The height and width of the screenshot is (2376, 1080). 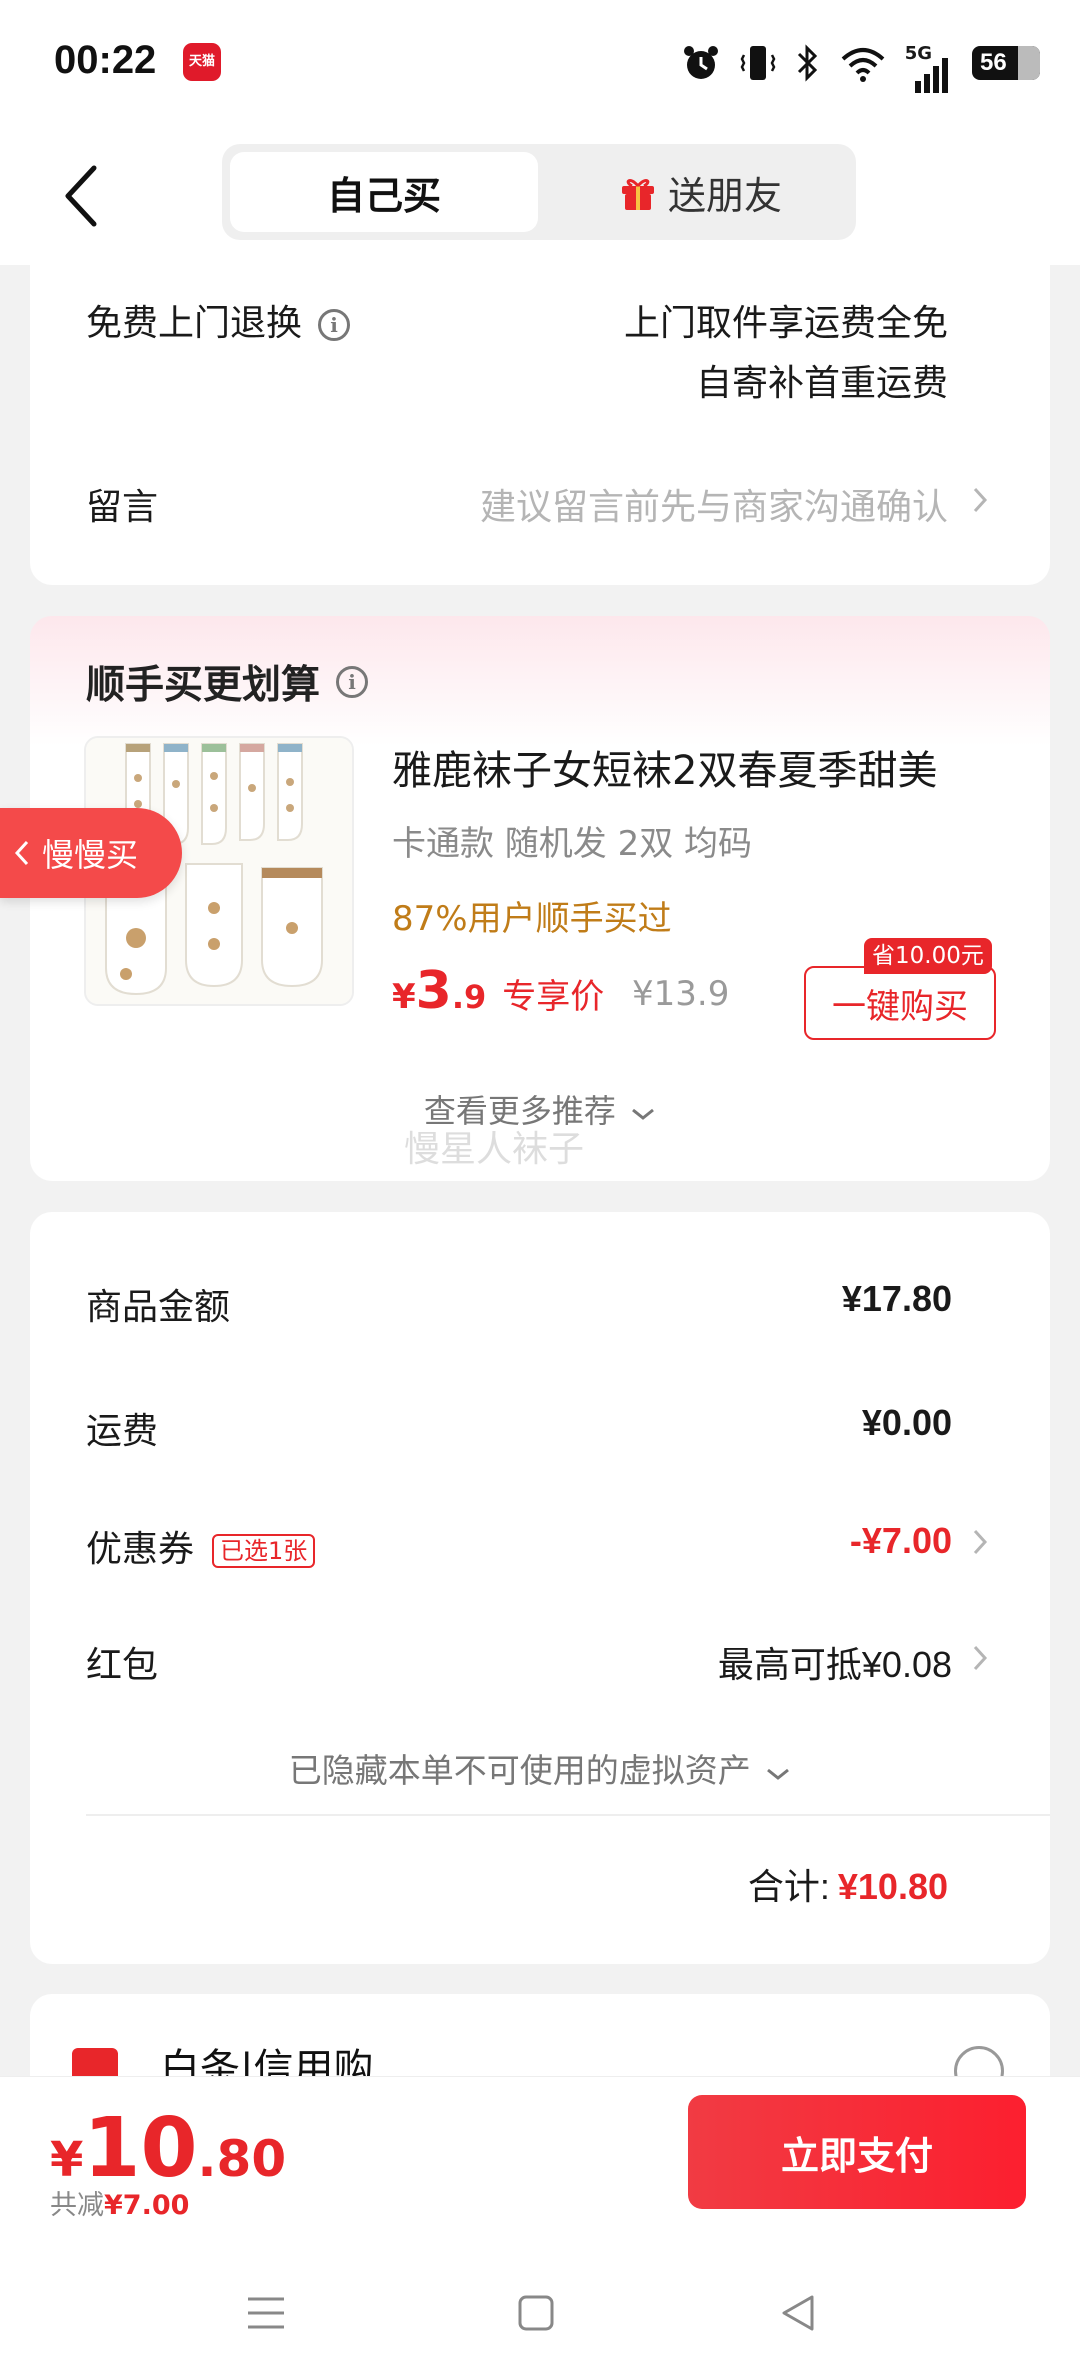 I want to click on coupon-selected-badge: 已选1张, so click(x=264, y=1551).